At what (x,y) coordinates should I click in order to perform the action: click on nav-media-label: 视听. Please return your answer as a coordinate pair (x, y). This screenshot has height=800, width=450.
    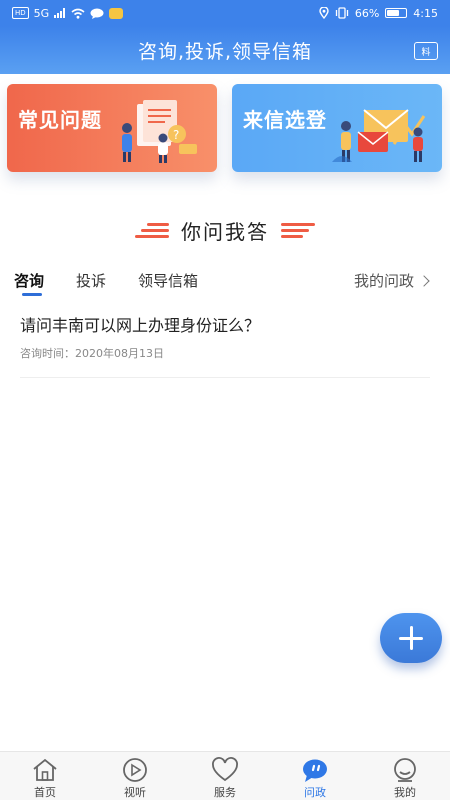
    Looking at the image, I should click on (135, 792).